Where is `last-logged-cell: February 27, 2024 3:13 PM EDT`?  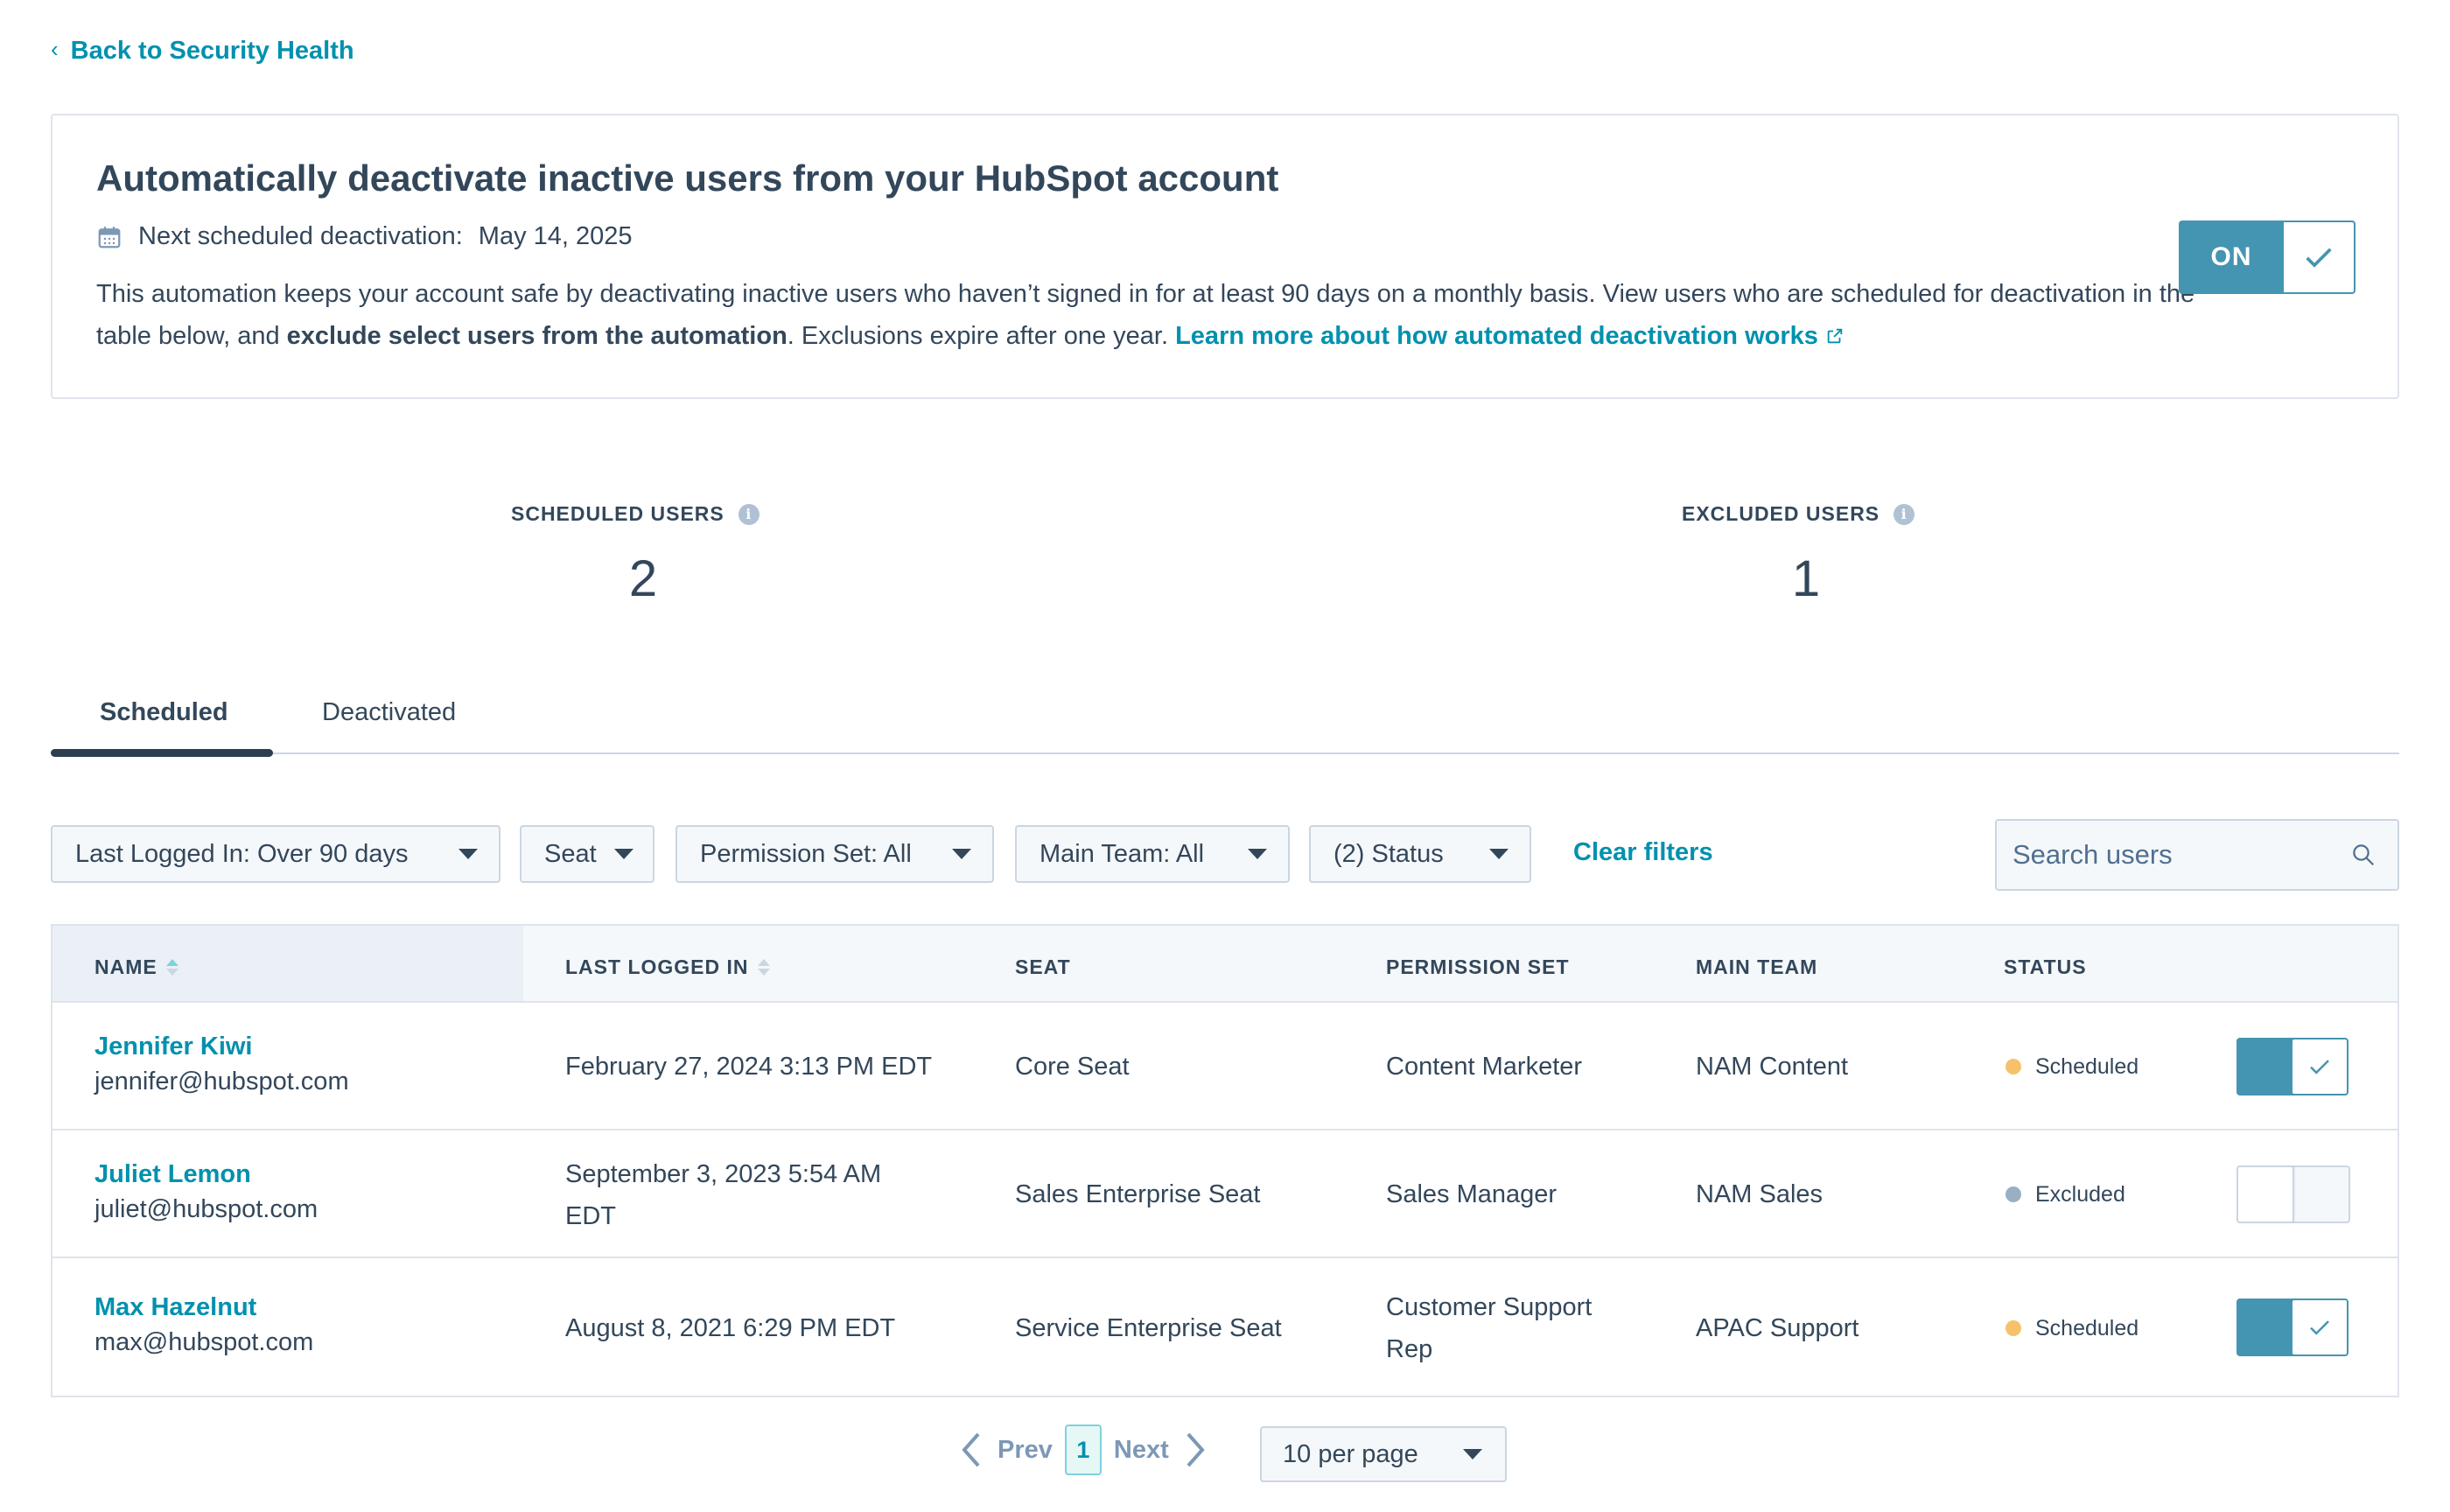
last-logged-cell: February 27, 2024 3:13 PM EDT is located at coordinates (749, 1067).